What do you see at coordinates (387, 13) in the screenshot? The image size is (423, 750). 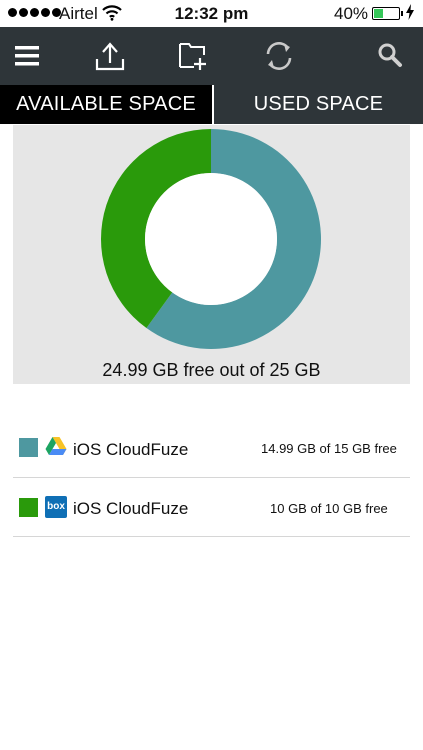 I see `battery-icon` at bounding box center [387, 13].